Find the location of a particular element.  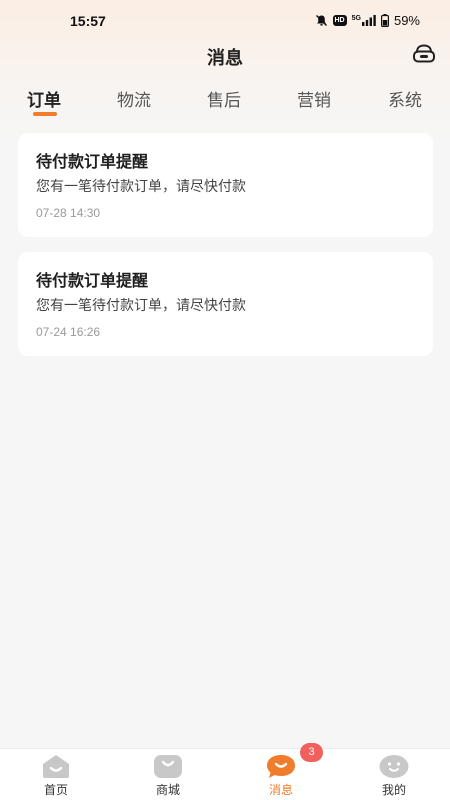

nav-item-shop: 商城 is located at coordinates (168, 774).